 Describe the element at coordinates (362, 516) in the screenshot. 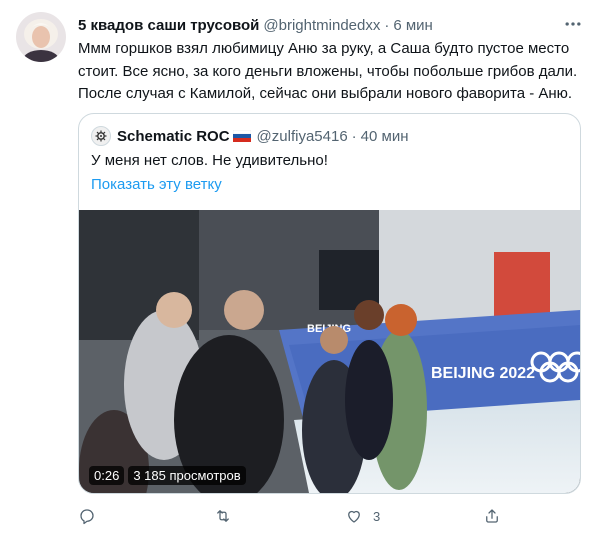

I see `like-button: 3` at that location.